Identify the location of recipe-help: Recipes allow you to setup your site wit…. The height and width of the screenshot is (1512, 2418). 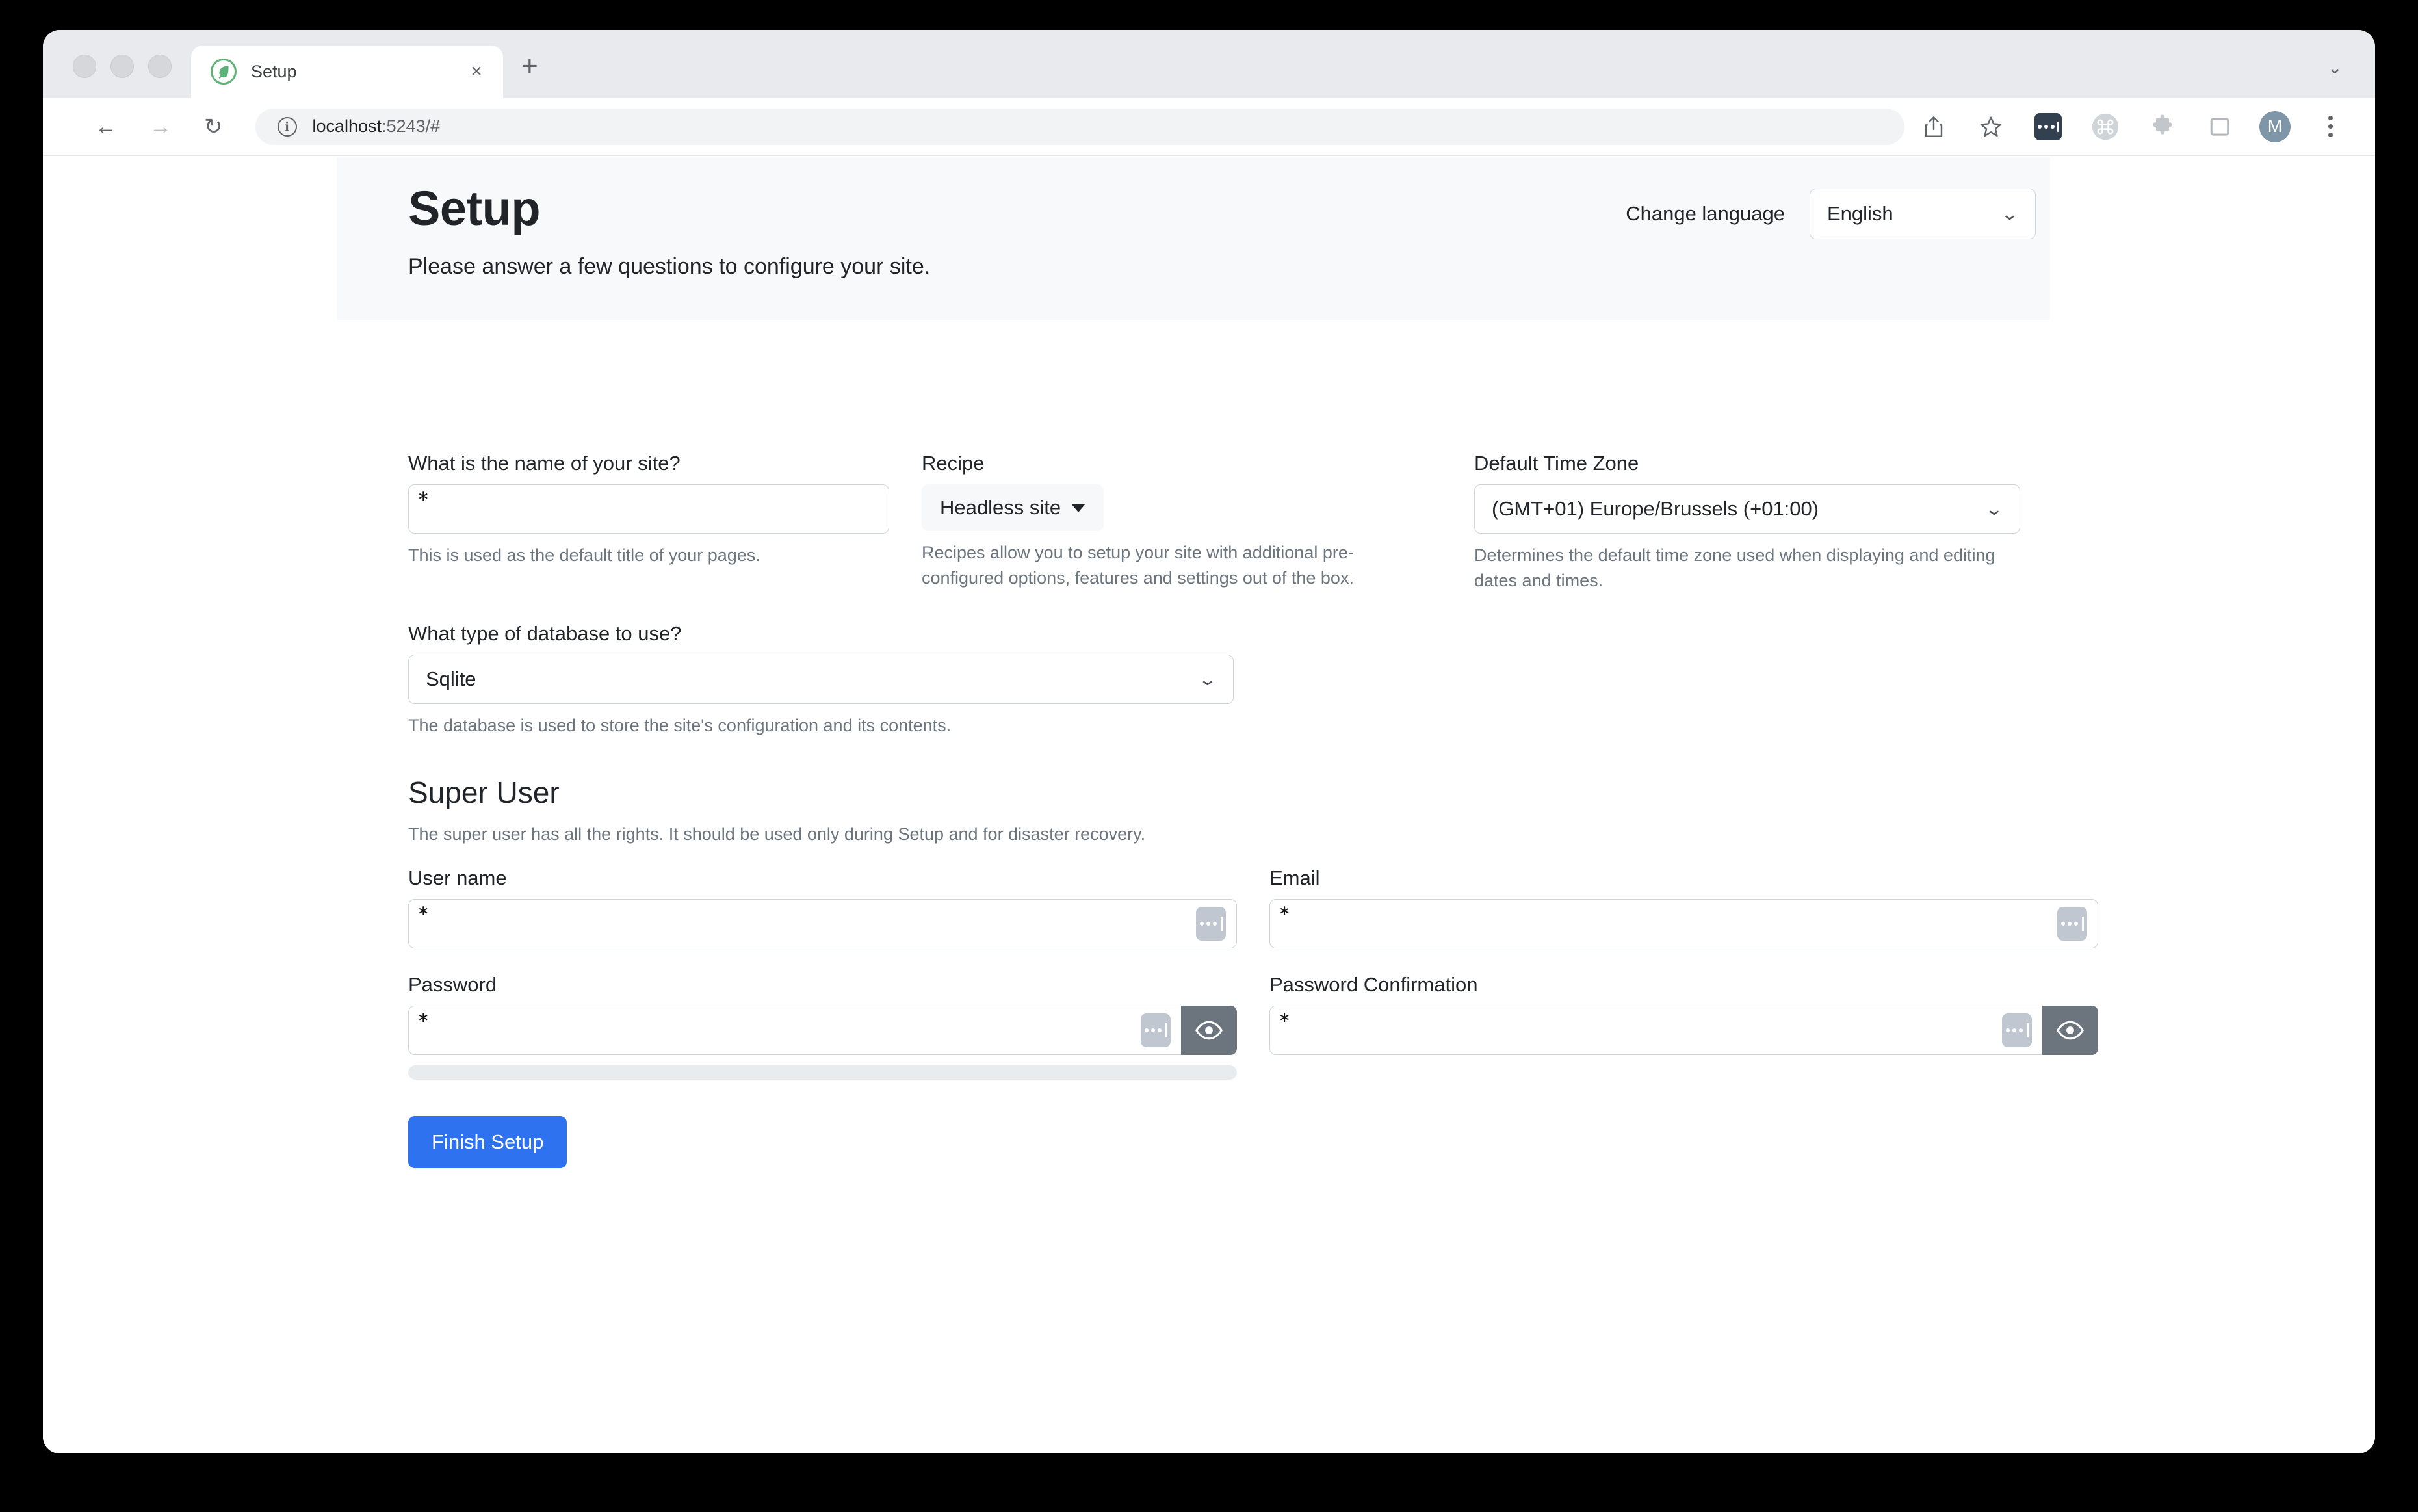
(1138, 565).